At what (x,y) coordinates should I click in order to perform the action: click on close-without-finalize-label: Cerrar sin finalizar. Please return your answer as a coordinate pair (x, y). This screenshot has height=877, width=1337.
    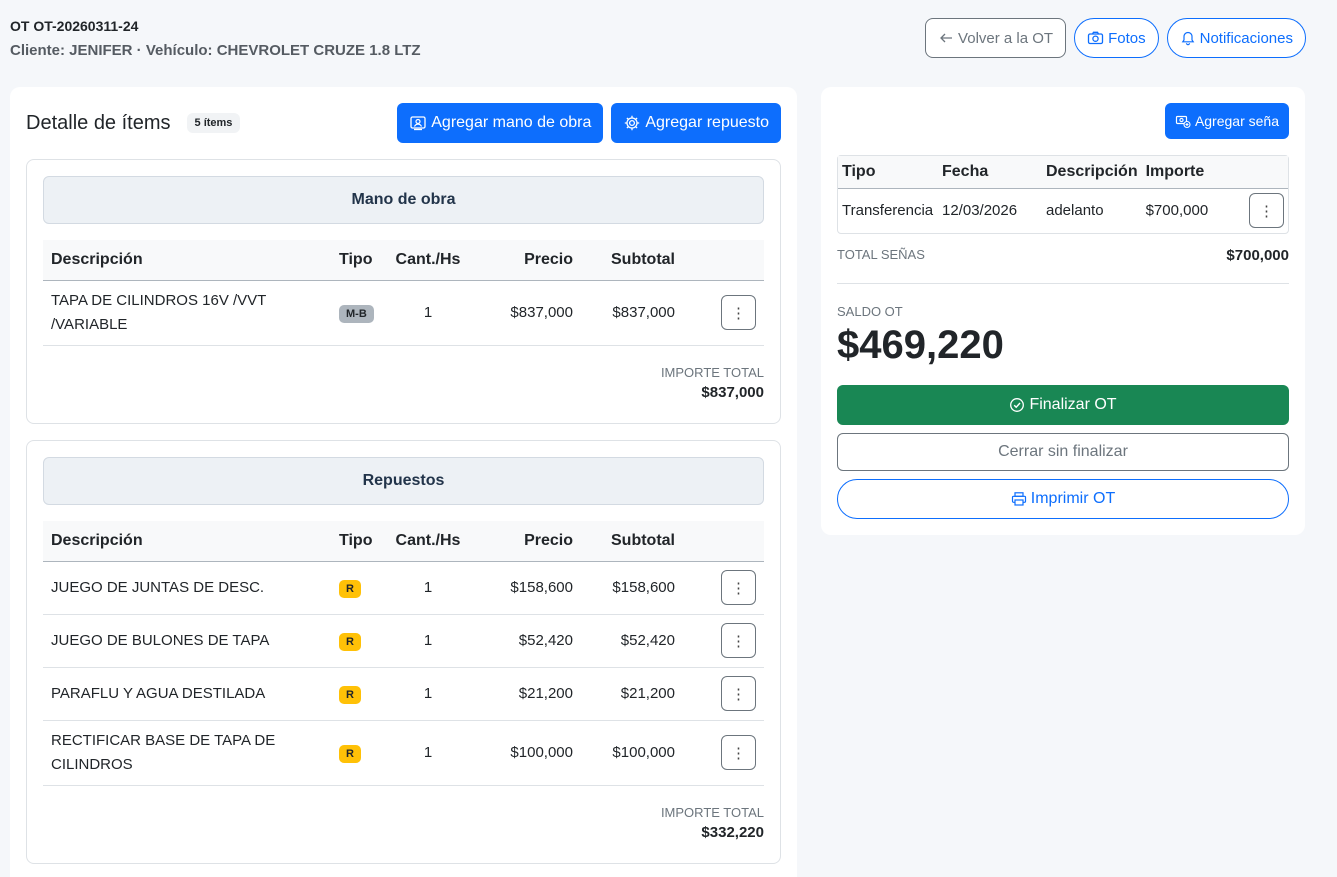
    Looking at the image, I should click on (1063, 451).